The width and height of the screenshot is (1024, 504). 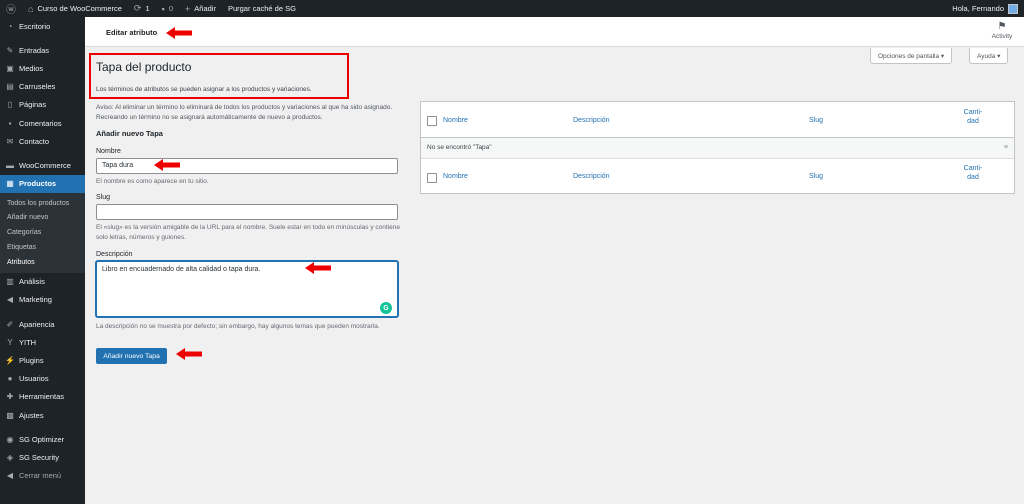 I want to click on table-header-row: Nombre Descripción Slug Canti- dad, so click(x=717, y=120).